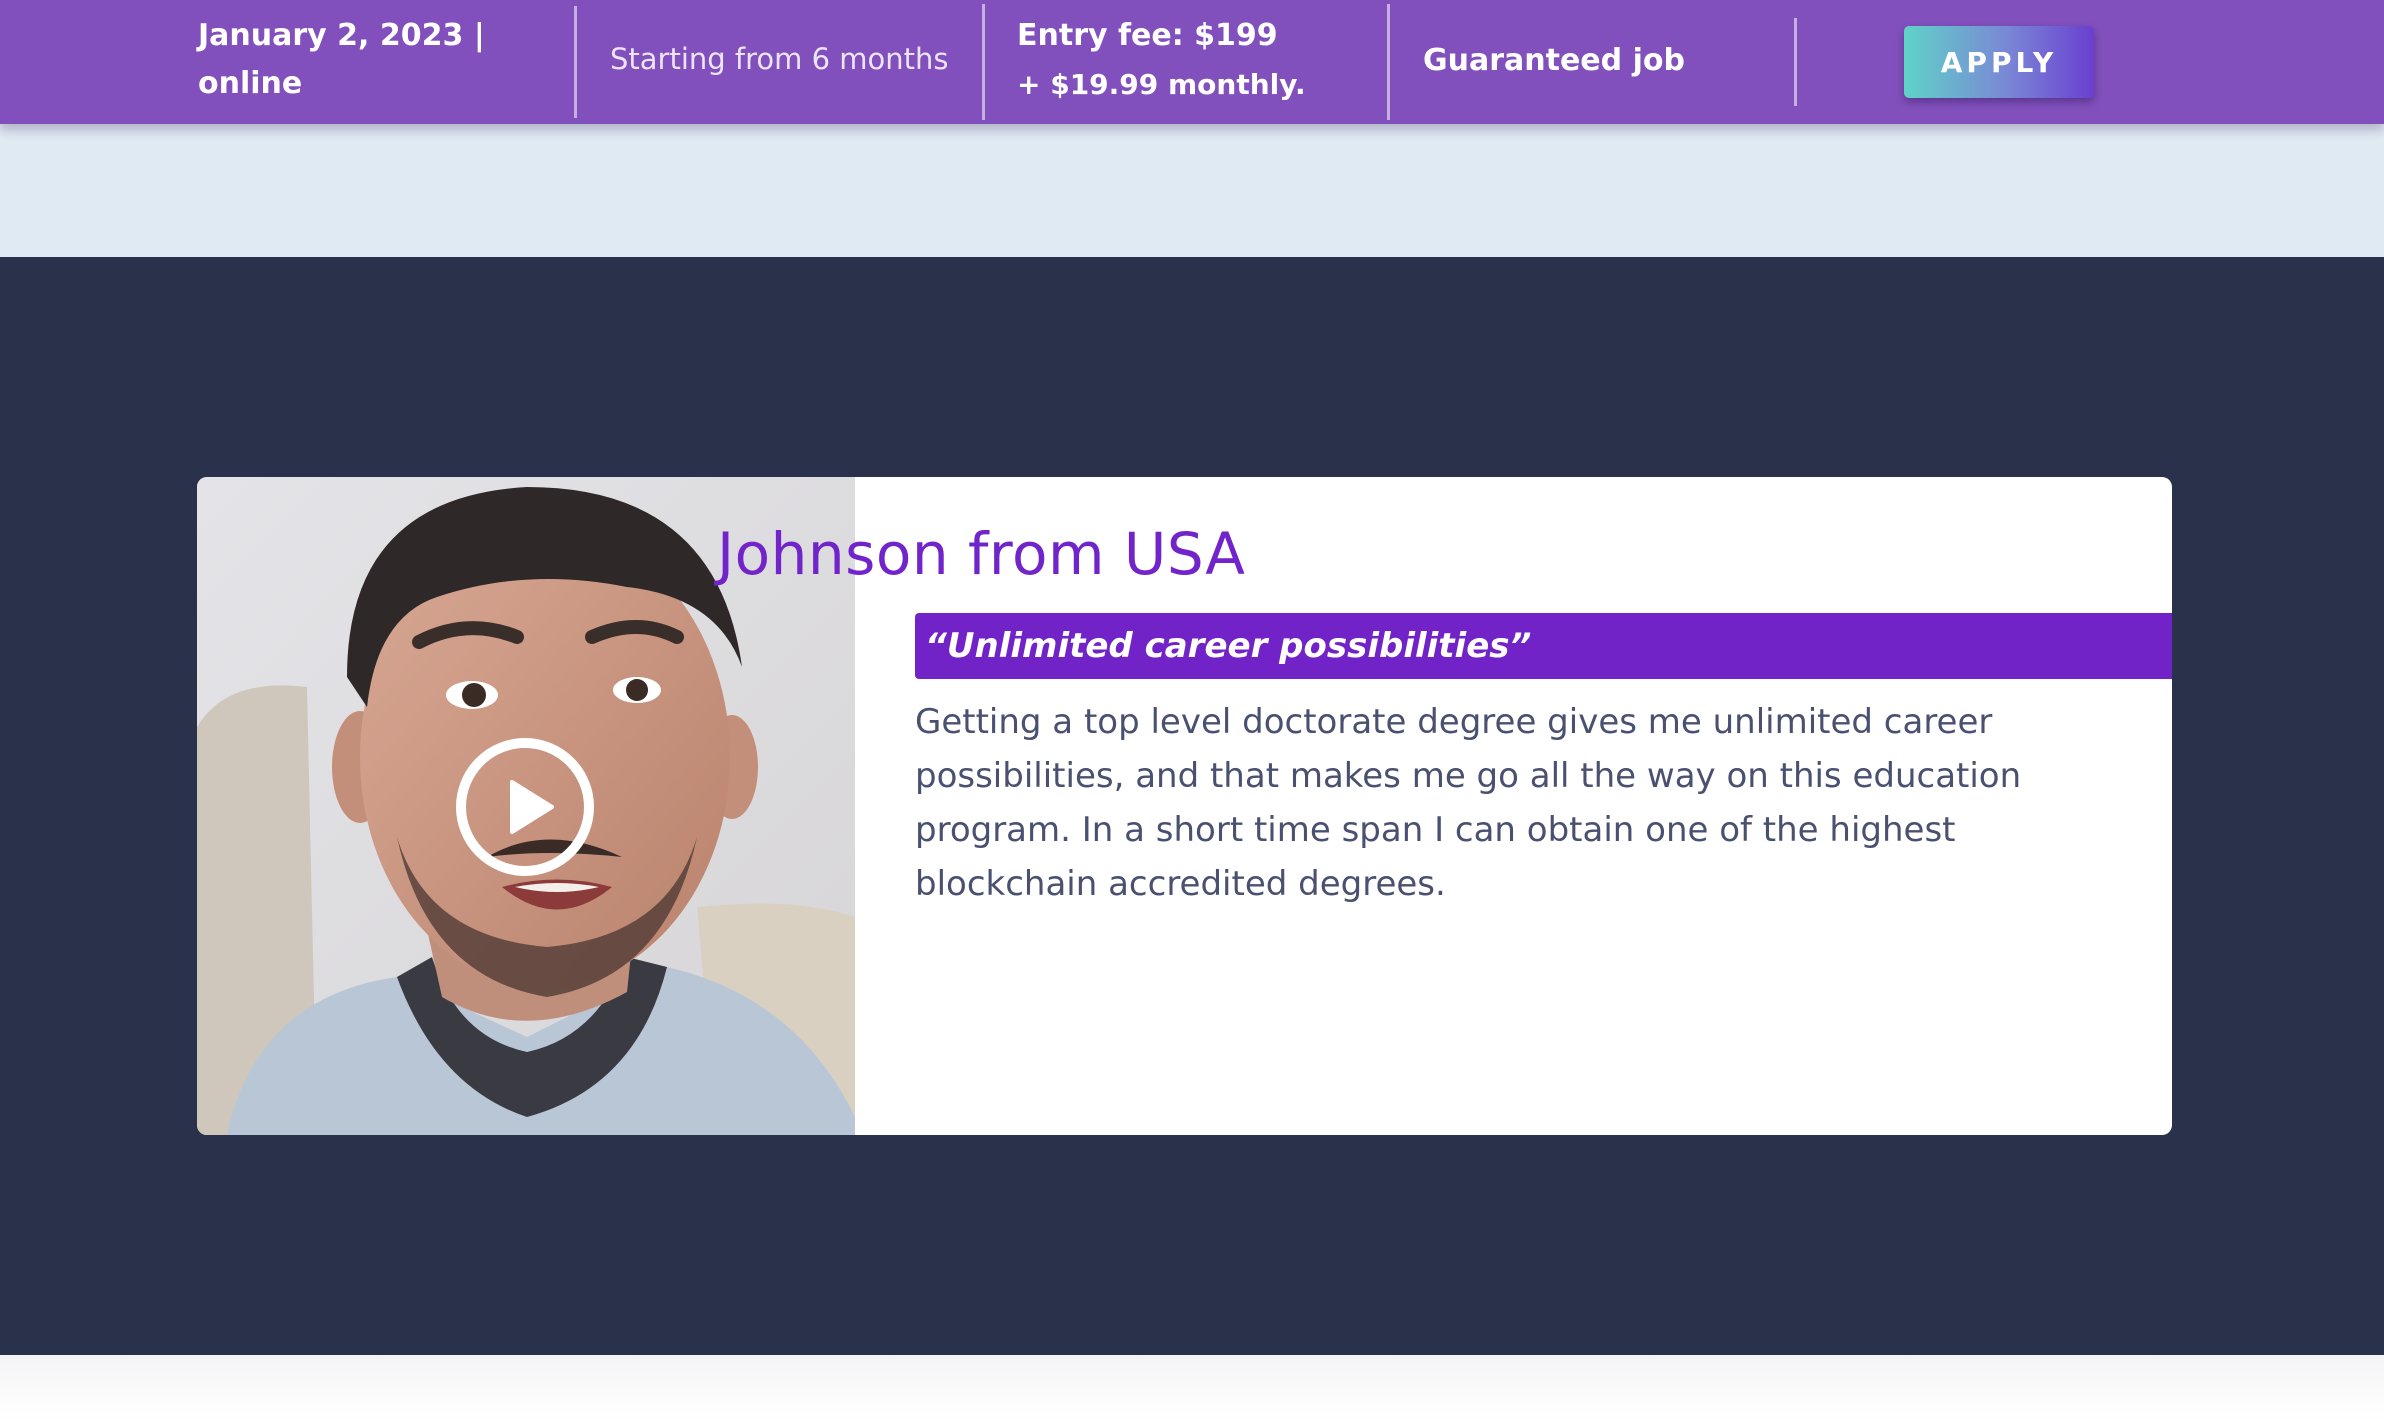  What do you see at coordinates (341, 60) in the screenshot?
I see `course-date: January 2, 2023 | online` at bounding box center [341, 60].